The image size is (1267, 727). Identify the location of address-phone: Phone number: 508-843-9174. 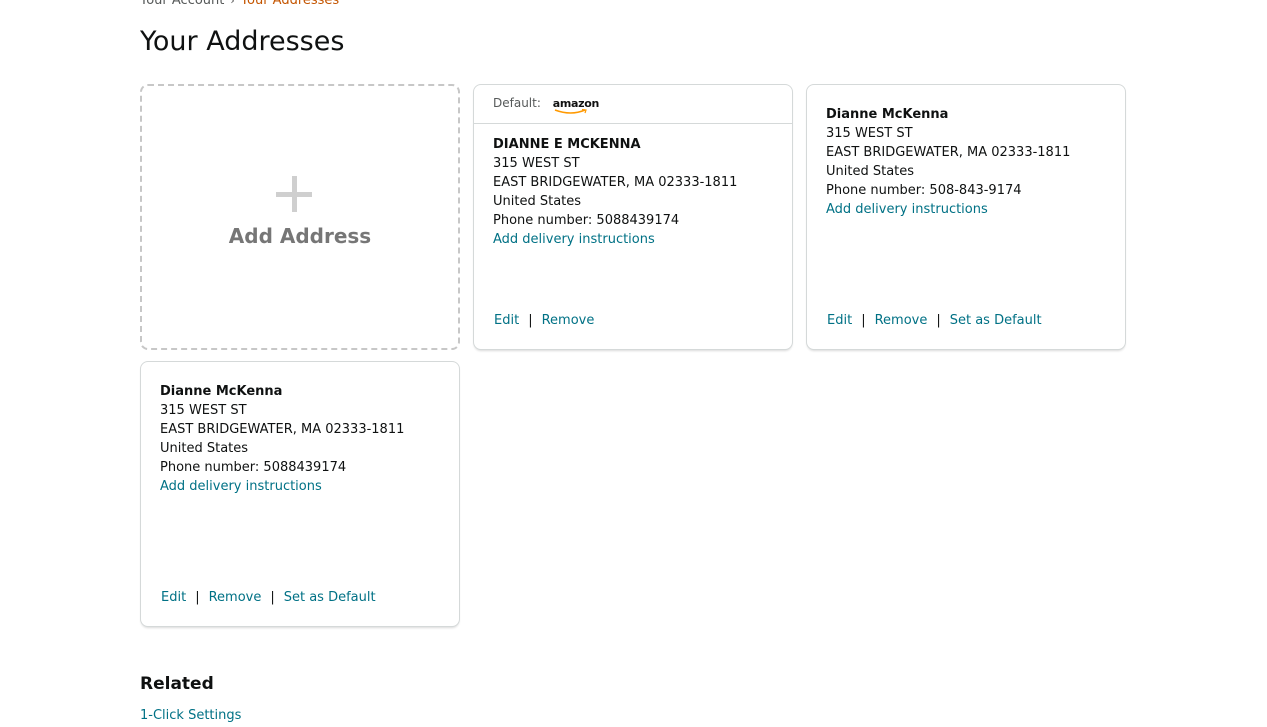
(924, 190).